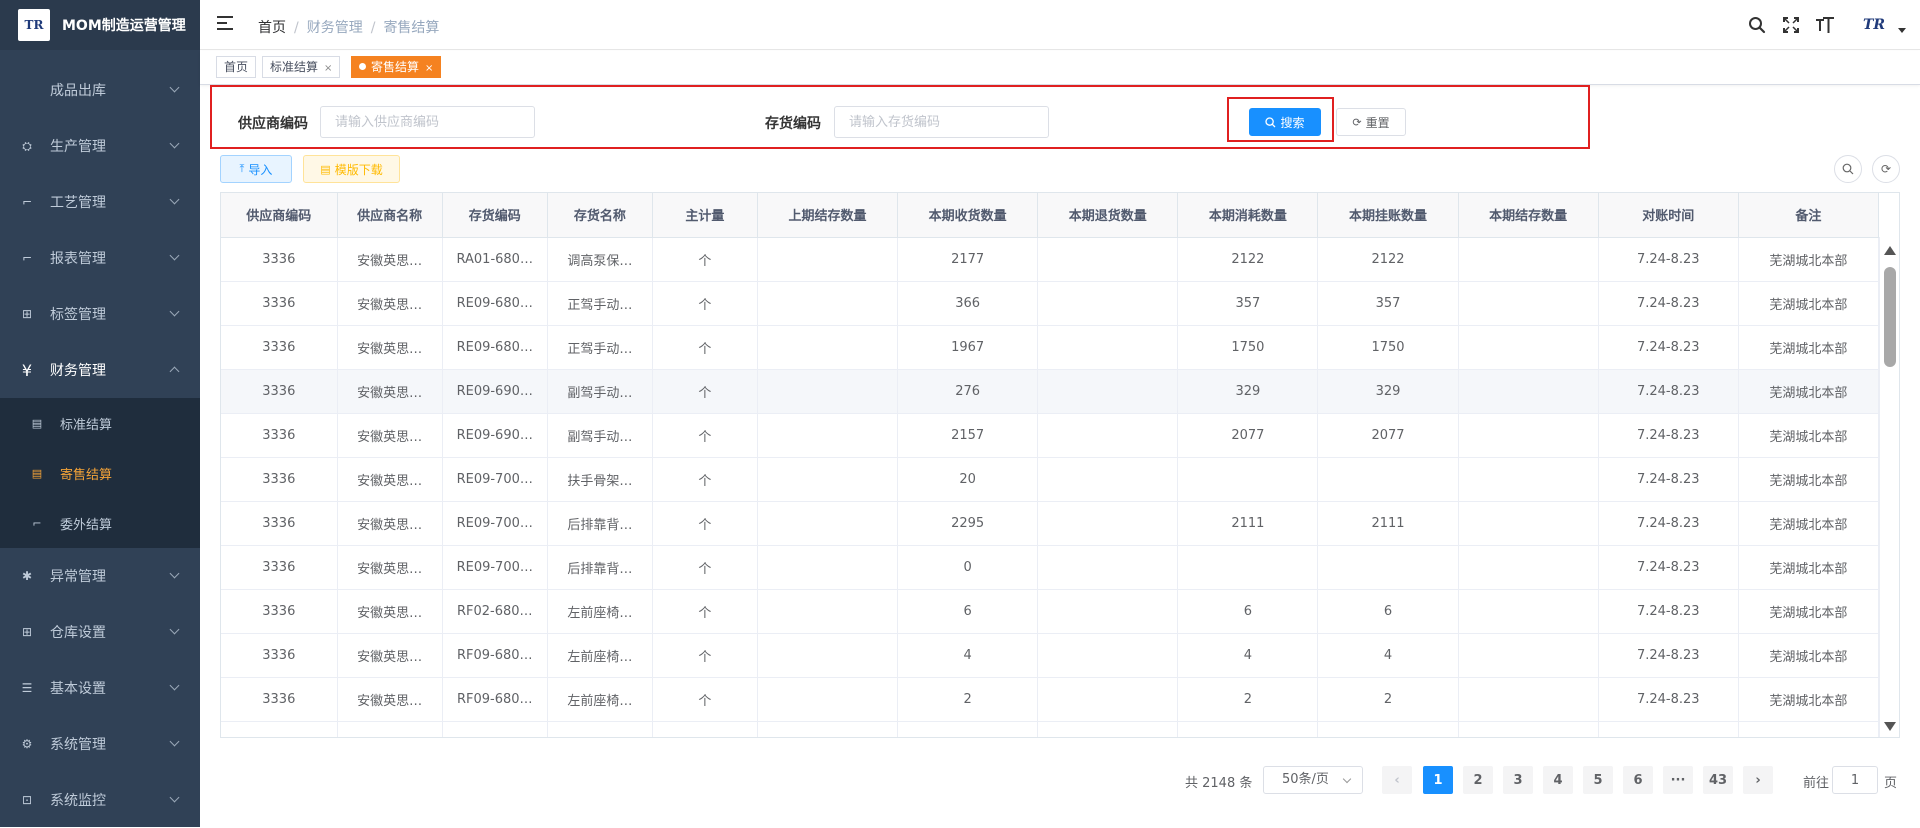  I want to click on column-header: 存货名称, so click(600, 215).